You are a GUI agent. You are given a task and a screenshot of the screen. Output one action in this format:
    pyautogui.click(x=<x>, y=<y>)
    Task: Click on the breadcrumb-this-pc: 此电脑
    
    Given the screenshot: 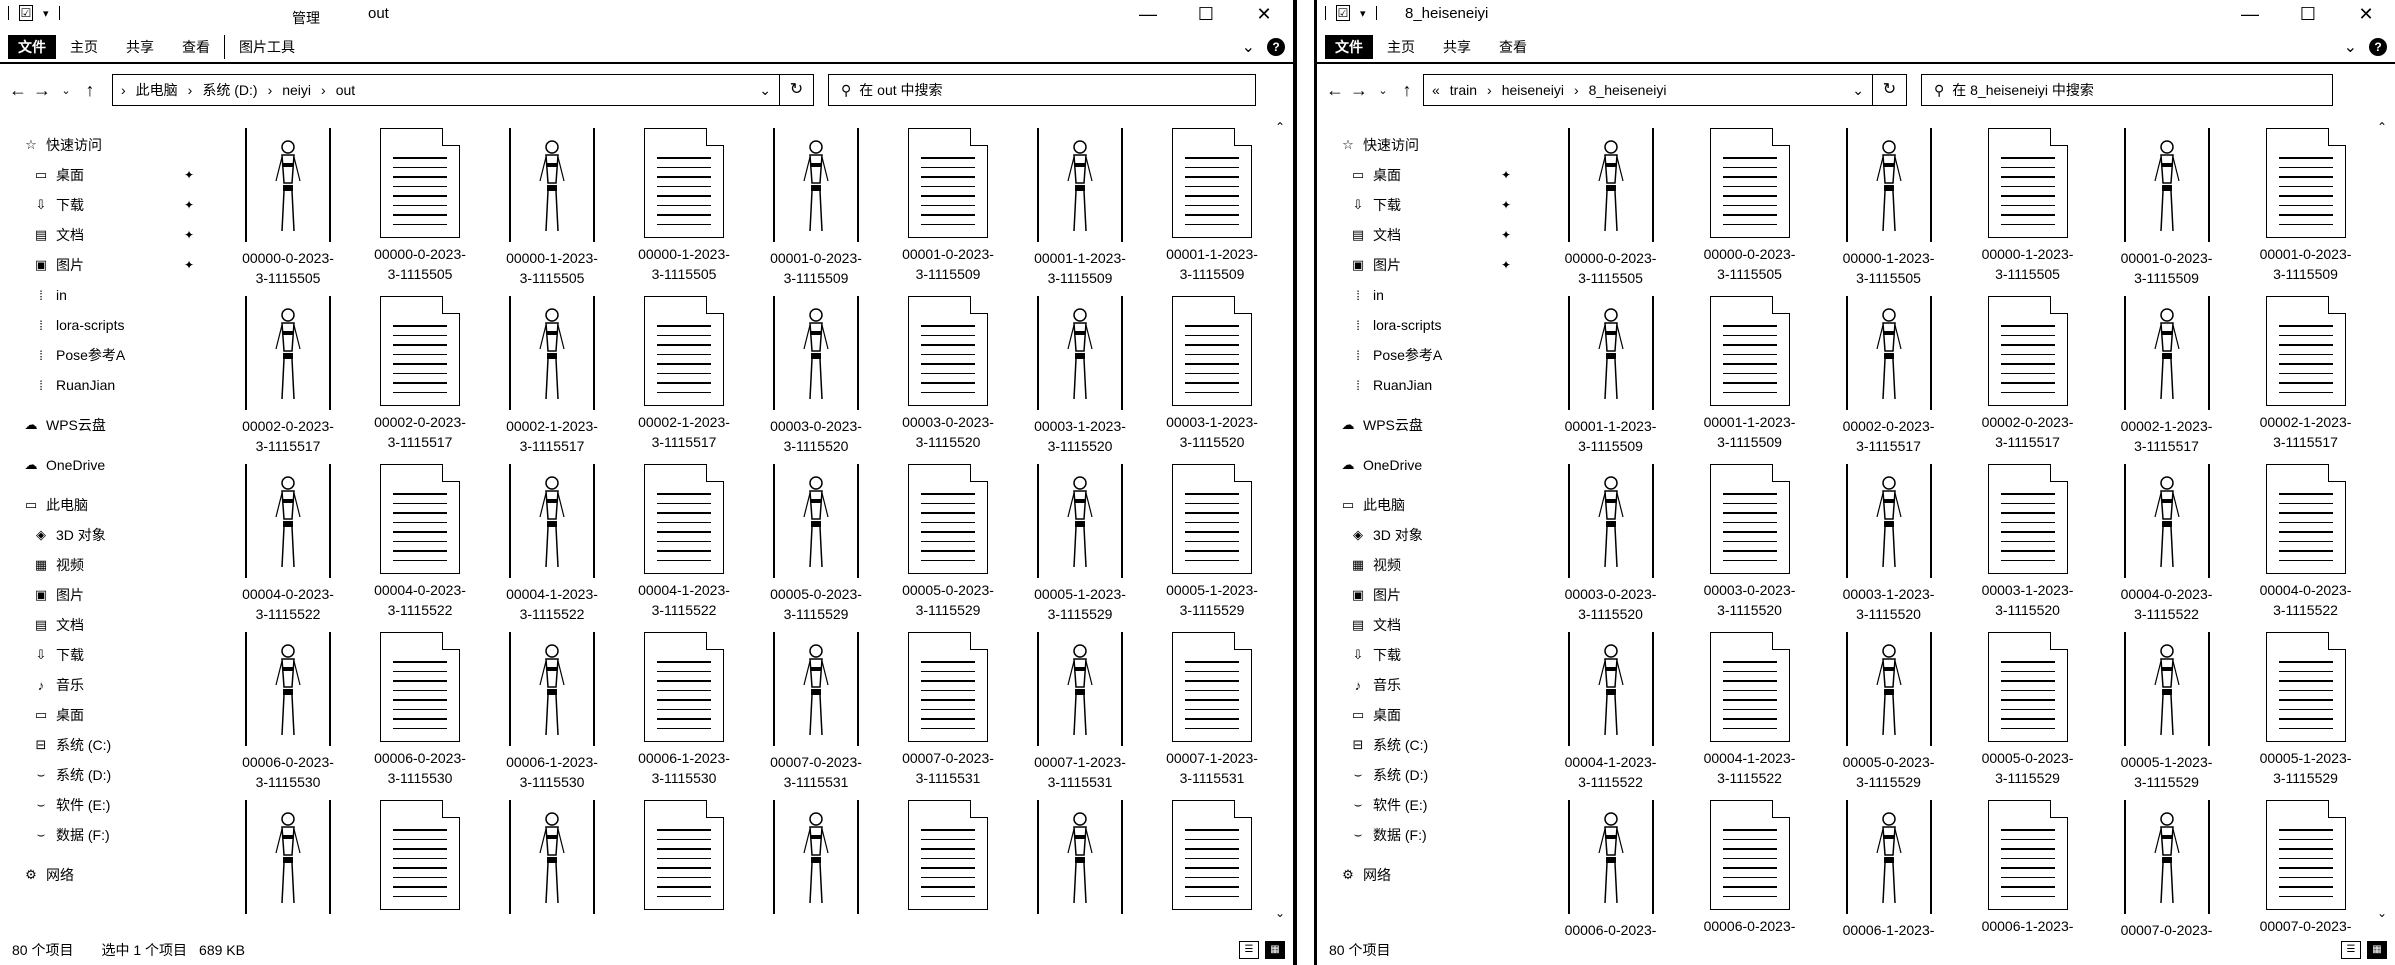 What is the action you would take?
    pyautogui.click(x=157, y=90)
    